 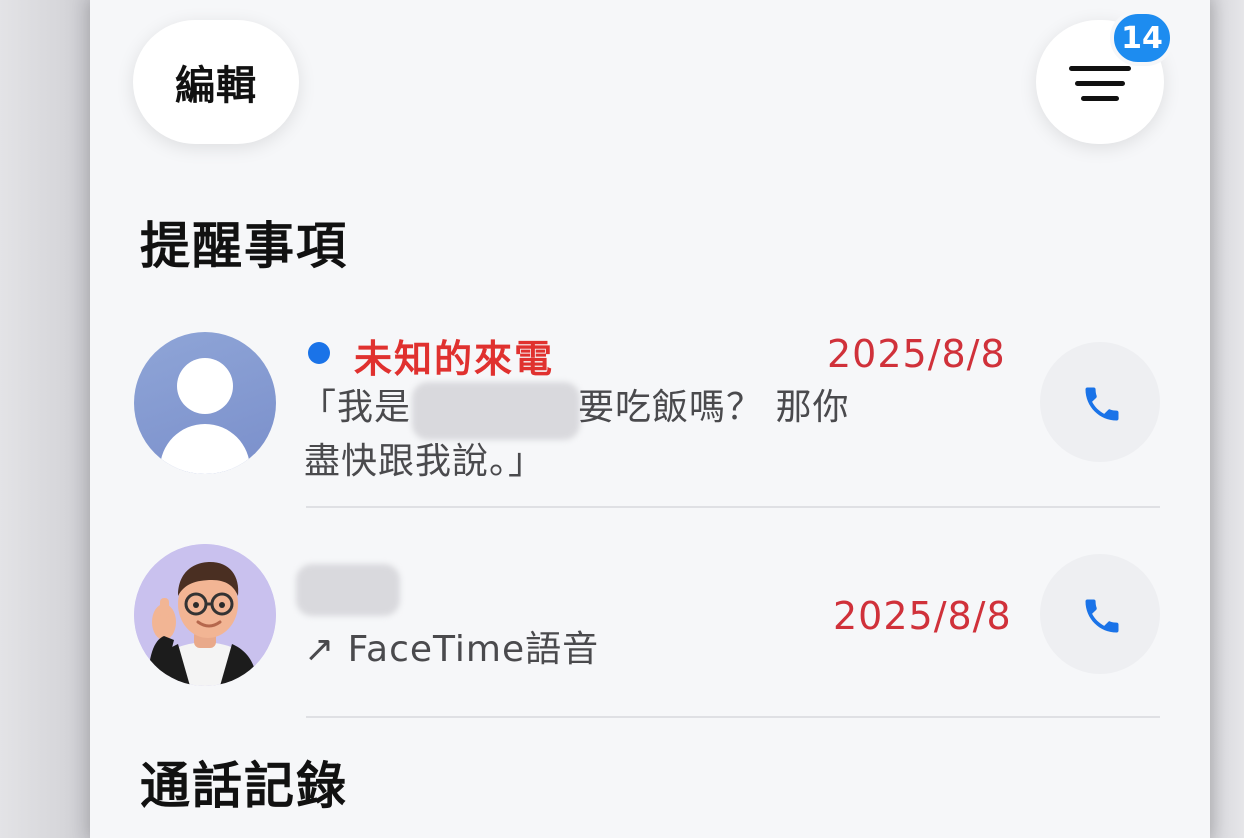 I want to click on edit-button: 編輯, so click(x=216, y=82).